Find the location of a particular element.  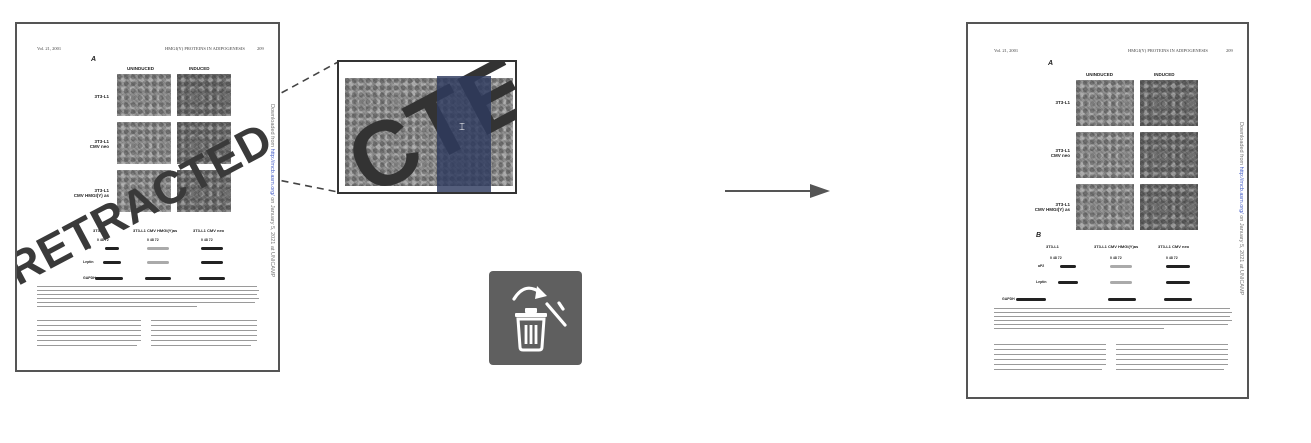

row-label-cmv-hmgi-as: 3T3-L1 CMV HMGI(Y) as is located at coordinates (1052, 207).